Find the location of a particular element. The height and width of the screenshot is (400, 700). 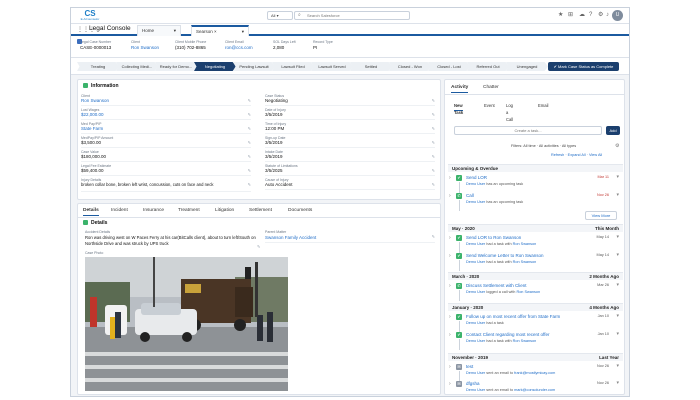

path-step: Pending Lawsuit is located at coordinates (254, 66).